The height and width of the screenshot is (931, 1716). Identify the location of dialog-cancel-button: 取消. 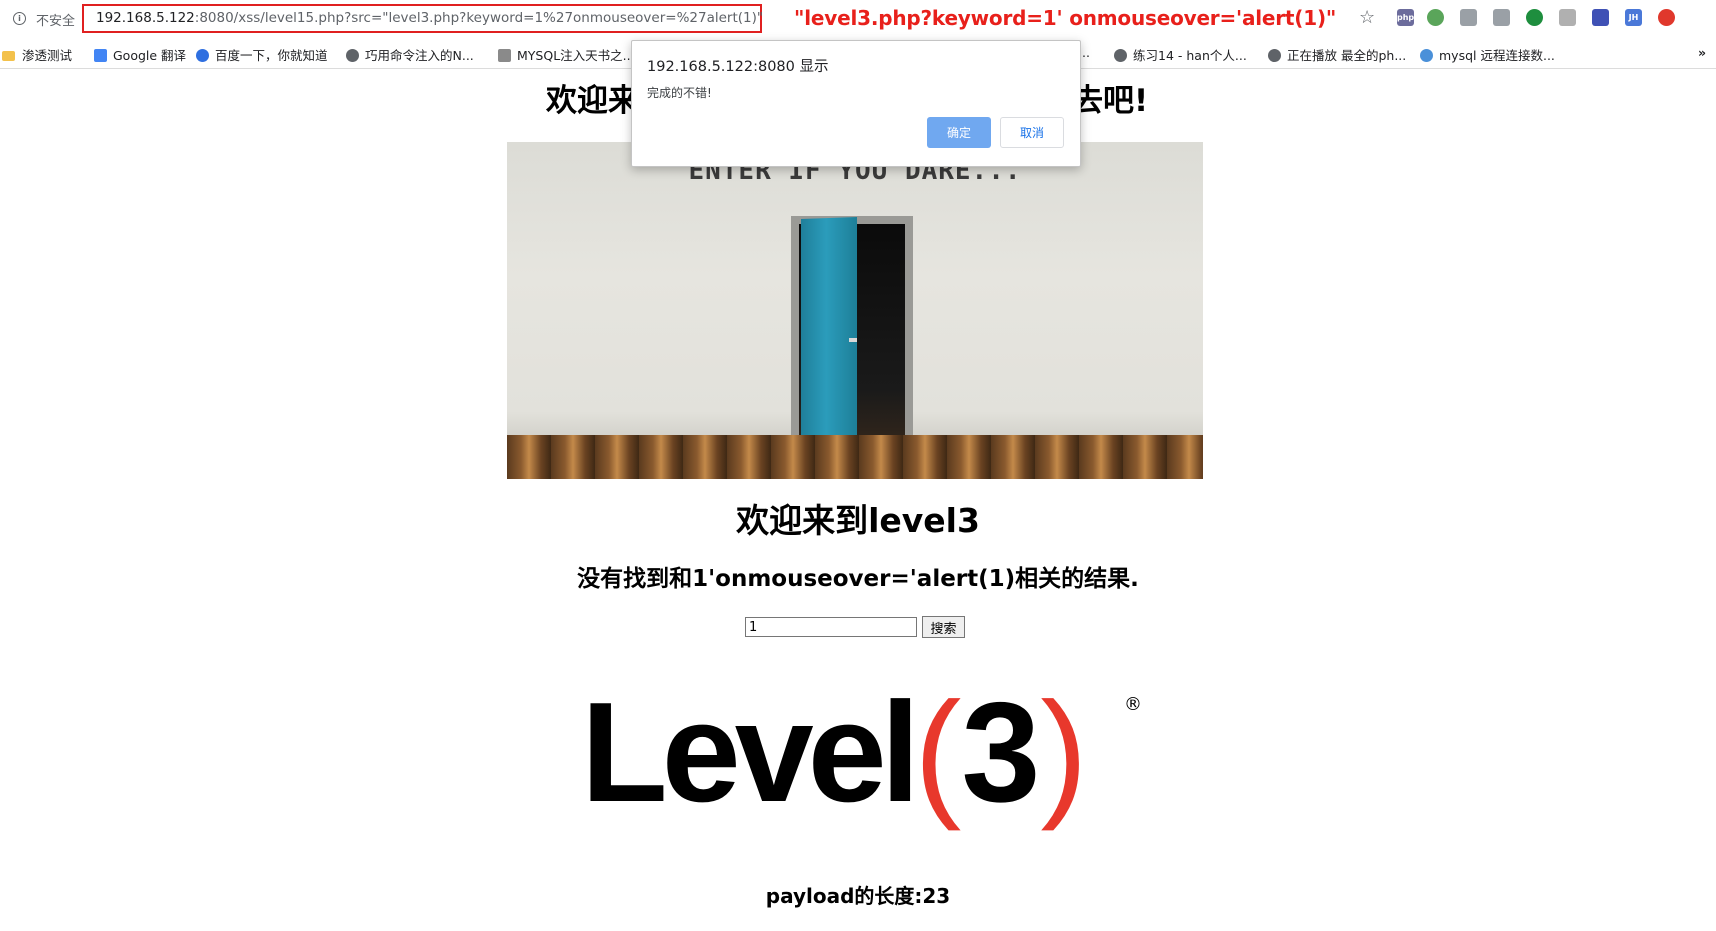
(1032, 132).